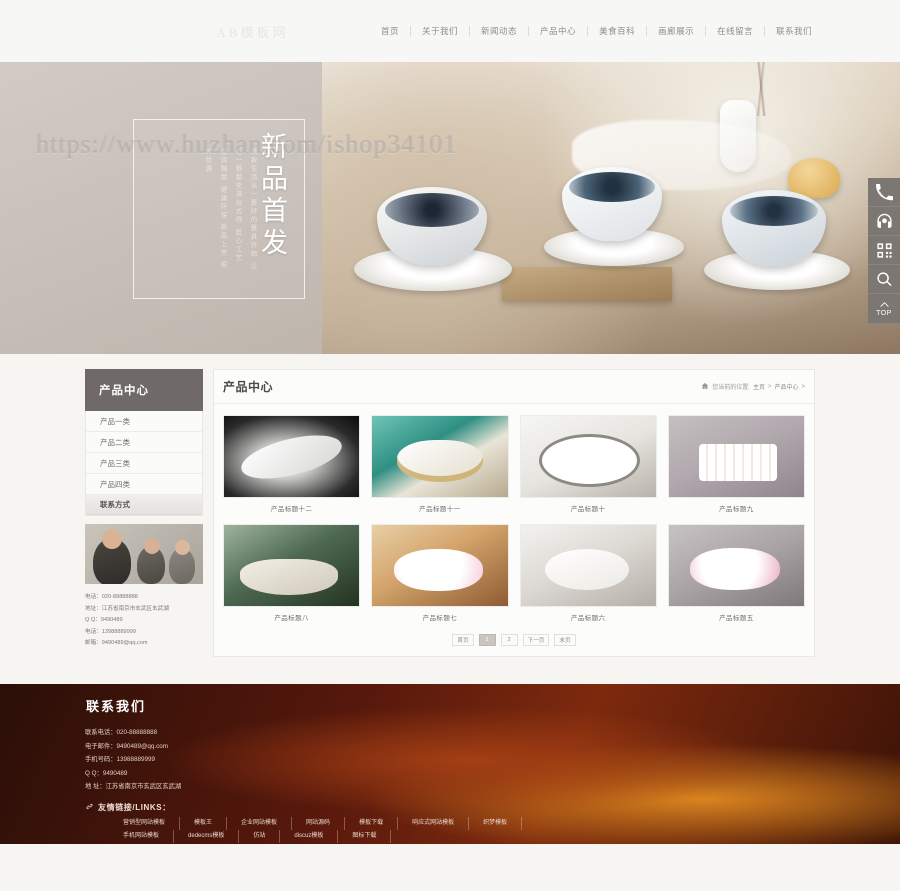 The image size is (900, 891). I want to click on sidebar-item-product-2: 产品二类, so click(144, 442).